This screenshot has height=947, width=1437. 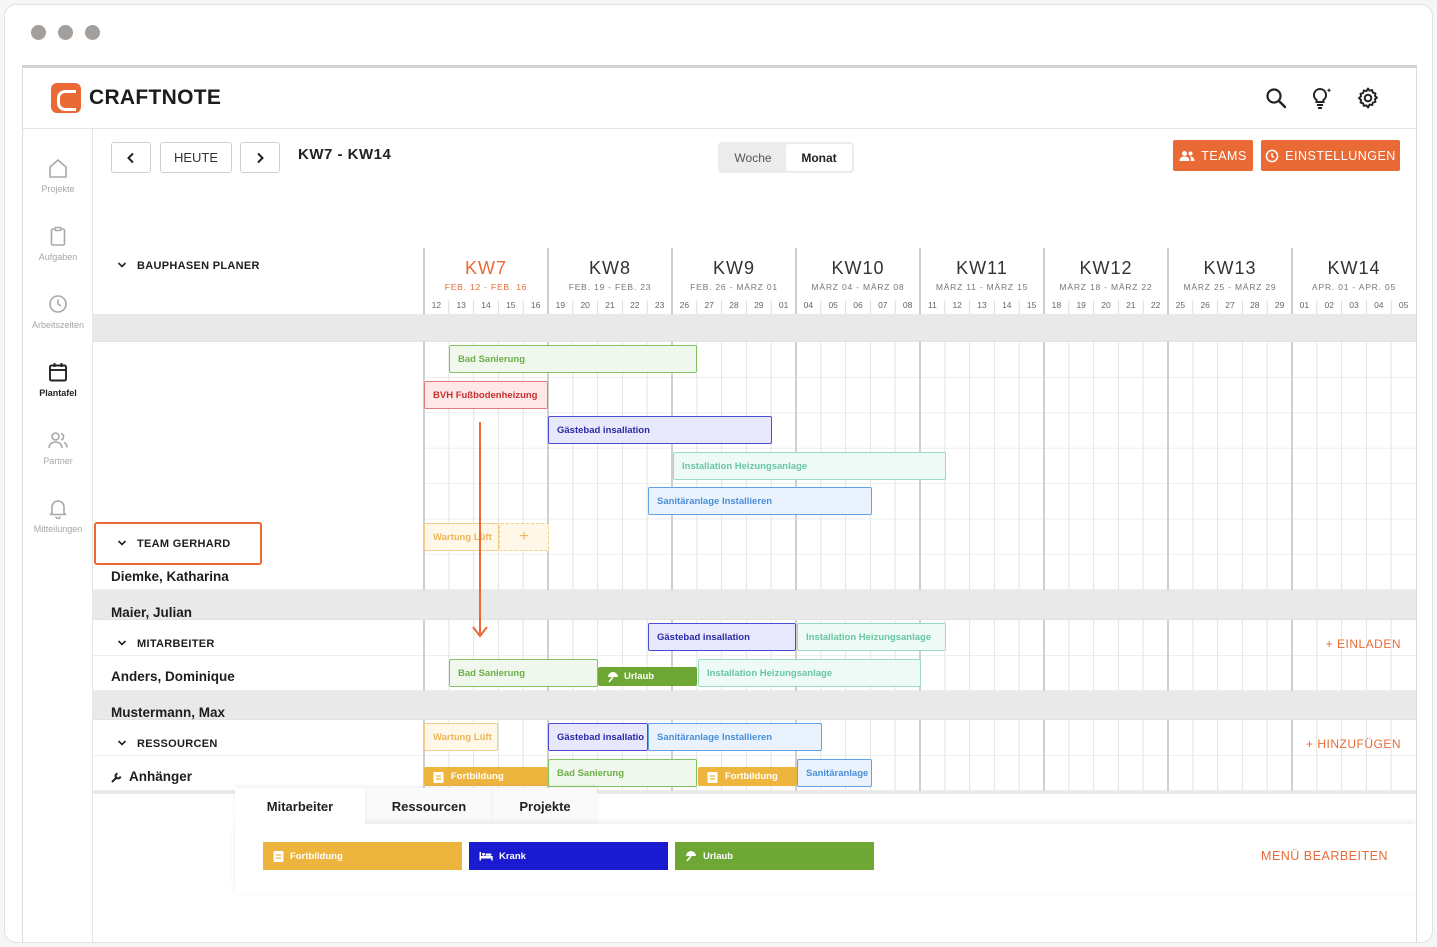 What do you see at coordinates (1255, 305) in the screenshot?
I see `day-label: 28` at bounding box center [1255, 305].